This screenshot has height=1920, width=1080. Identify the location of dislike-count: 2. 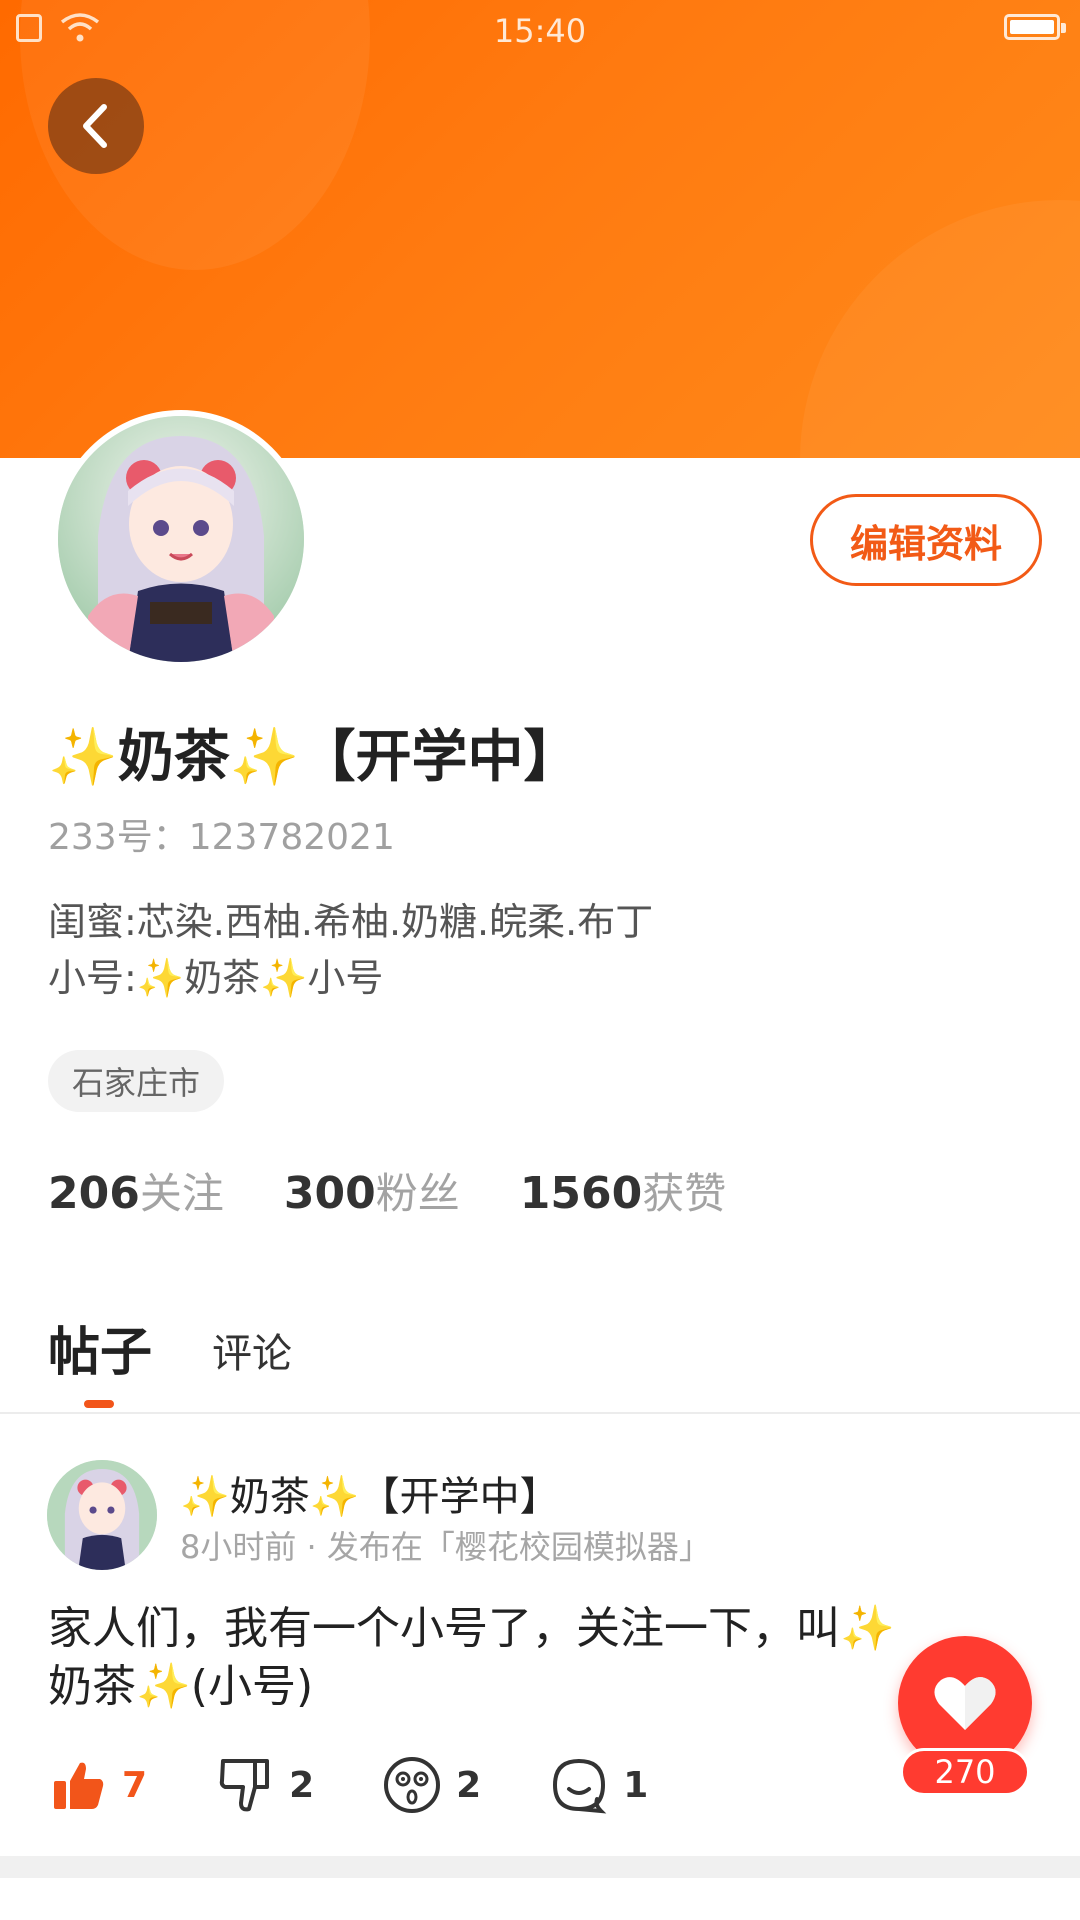
(302, 1785).